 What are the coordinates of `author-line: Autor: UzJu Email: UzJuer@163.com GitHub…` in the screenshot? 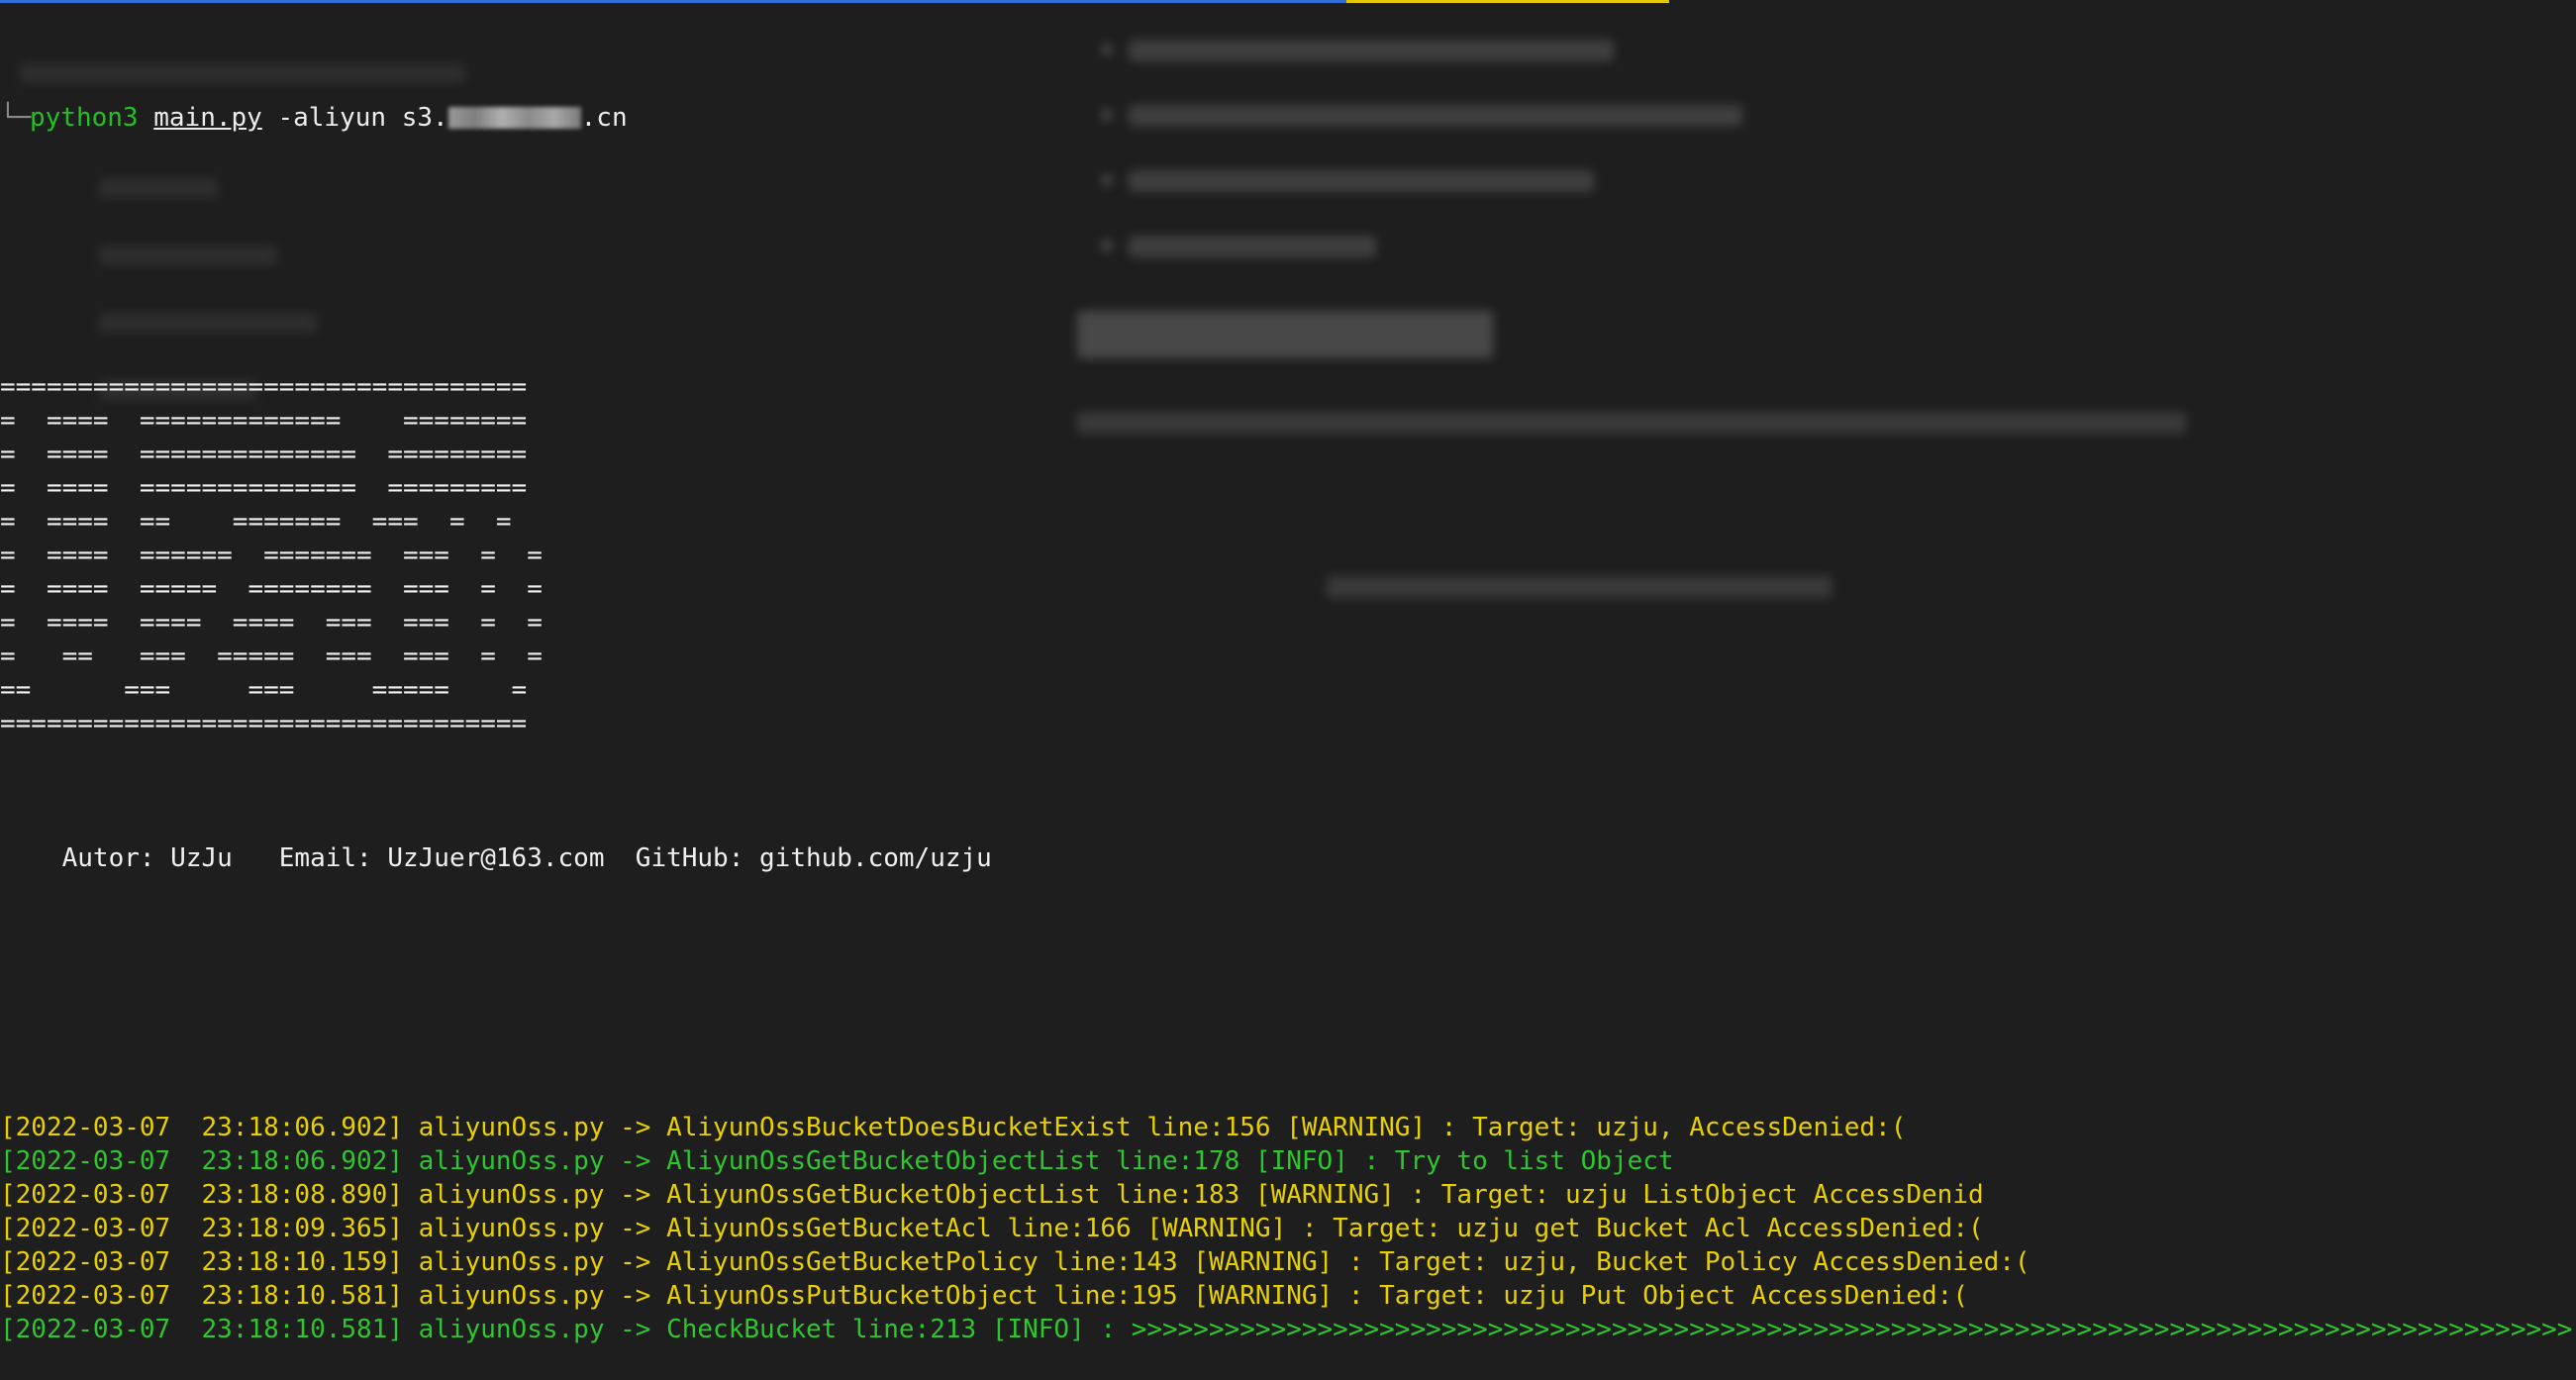 It's located at (496, 858).